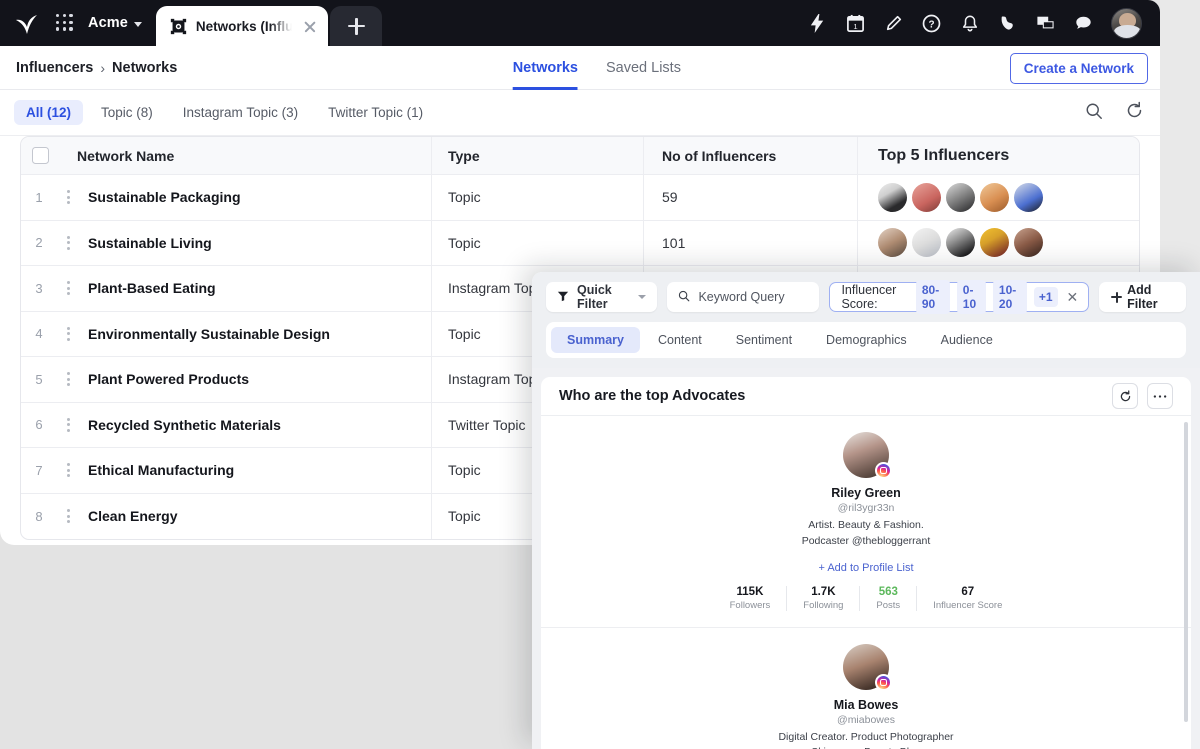 The height and width of the screenshot is (749, 1200). What do you see at coordinates (108, 23) in the screenshot?
I see `org-name-label: Acme` at bounding box center [108, 23].